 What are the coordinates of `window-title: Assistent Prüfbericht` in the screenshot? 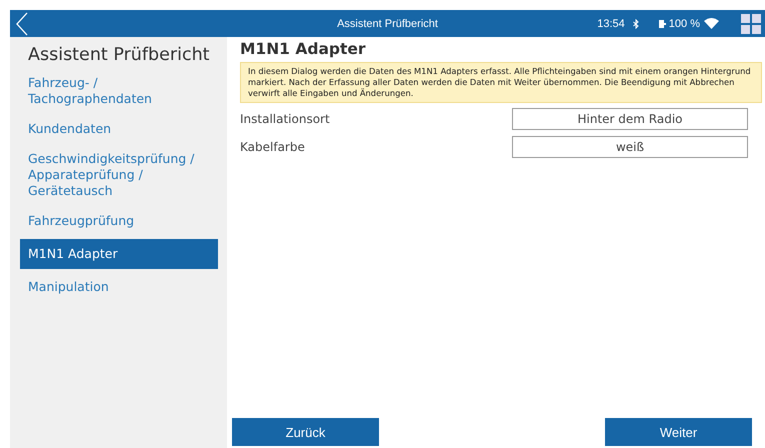 It's located at (387, 24).